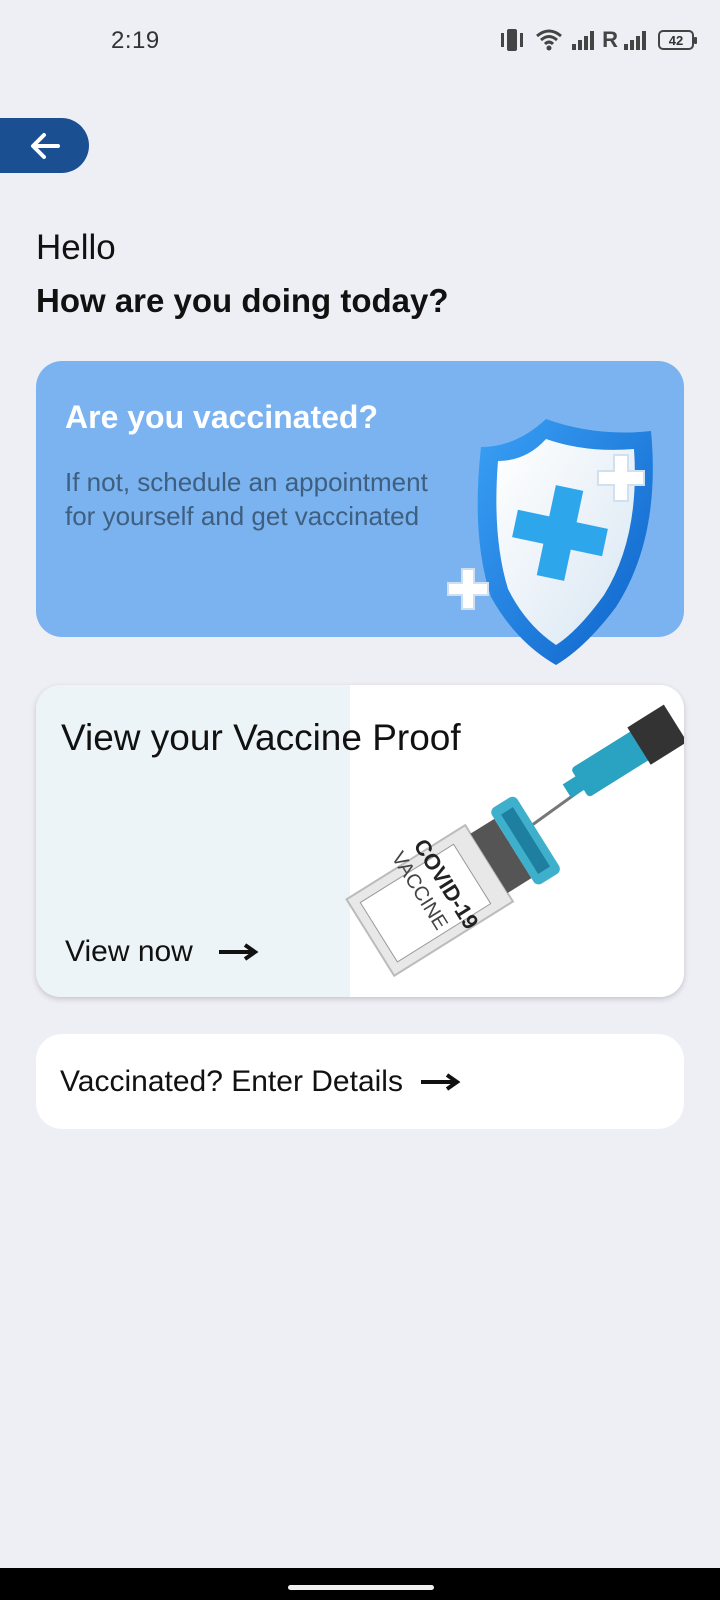 Image resolution: width=720 pixels, height=1600 pixels. I want to click on greeting-question: How are you doing today?, so click(242, 300).